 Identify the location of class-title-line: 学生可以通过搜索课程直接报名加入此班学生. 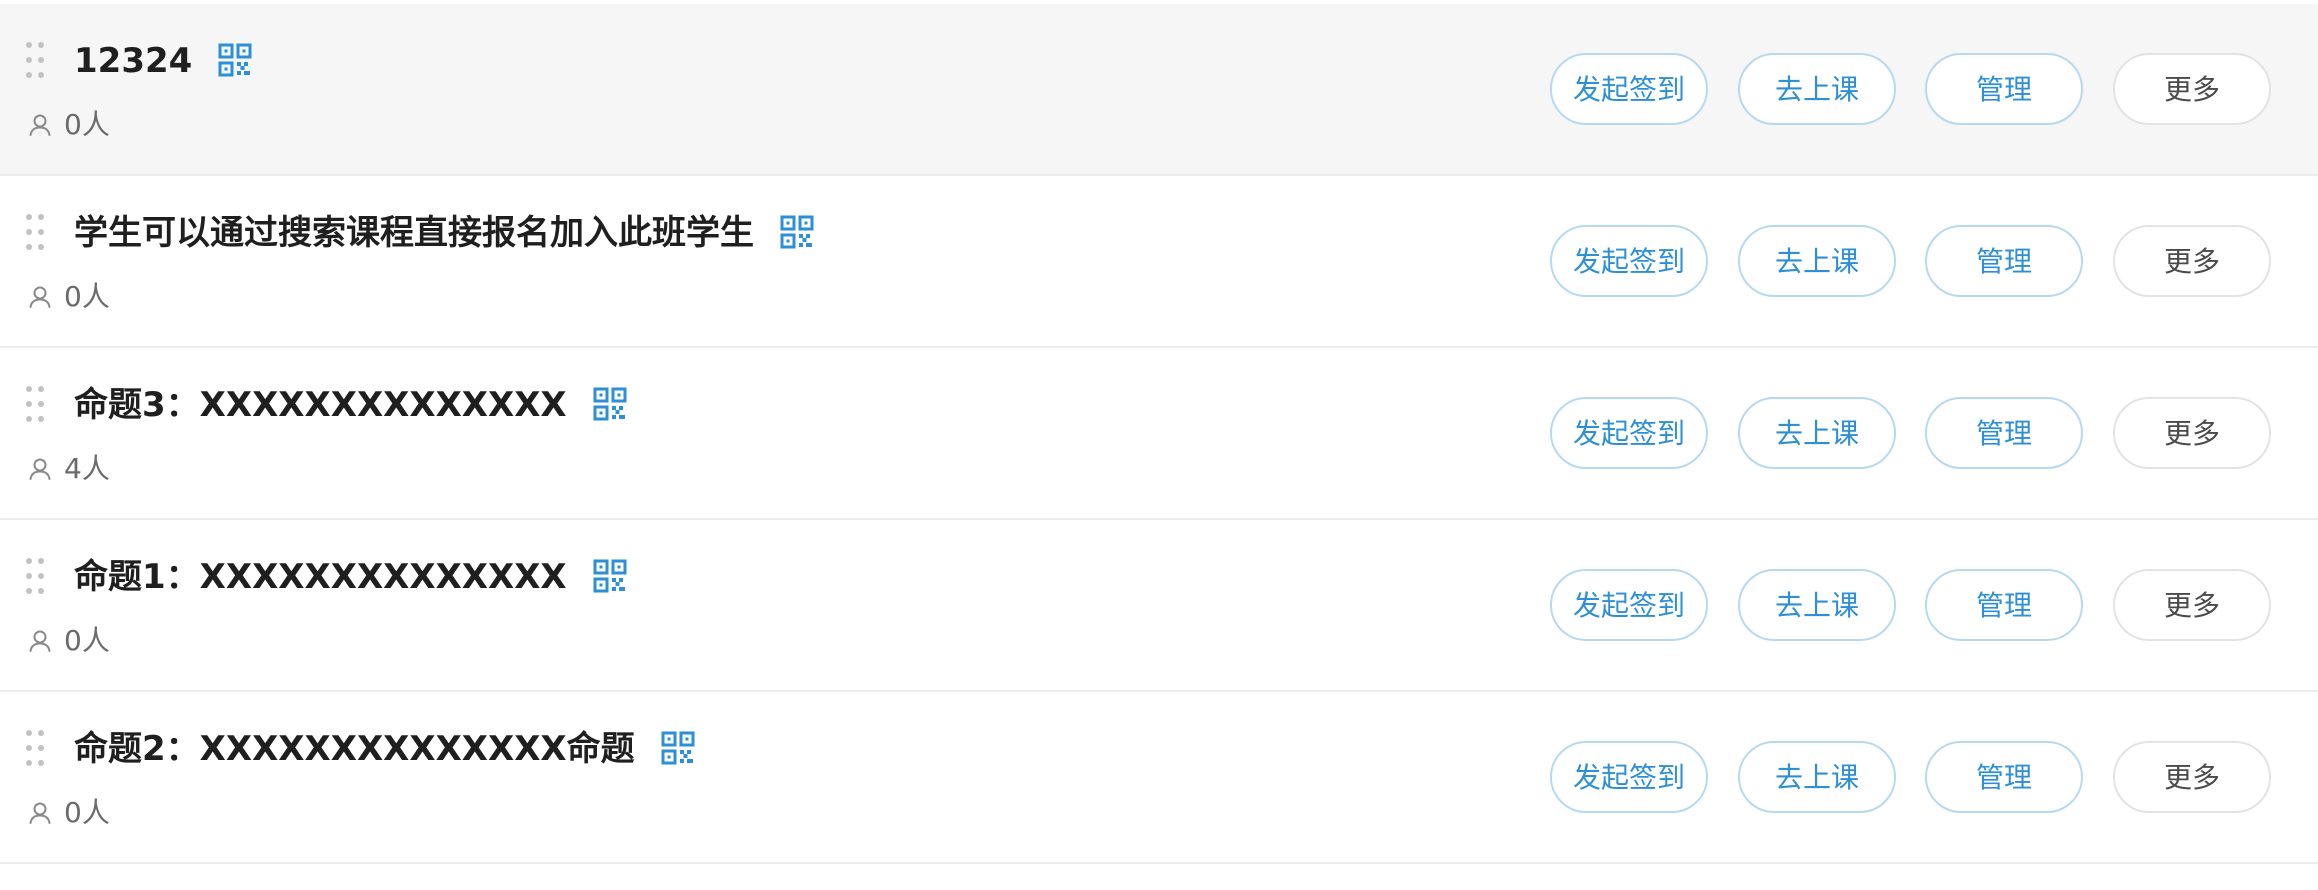
(444, 233).